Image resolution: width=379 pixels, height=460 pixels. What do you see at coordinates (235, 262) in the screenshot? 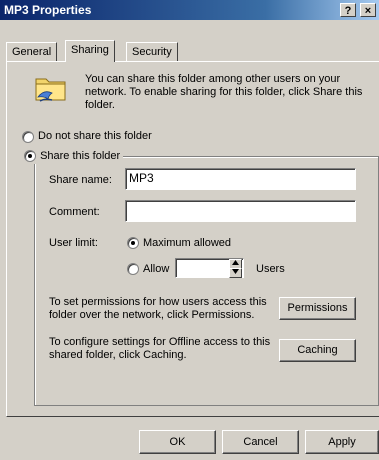
I see `arrow-up-icon` at bounding box center [235, 262].